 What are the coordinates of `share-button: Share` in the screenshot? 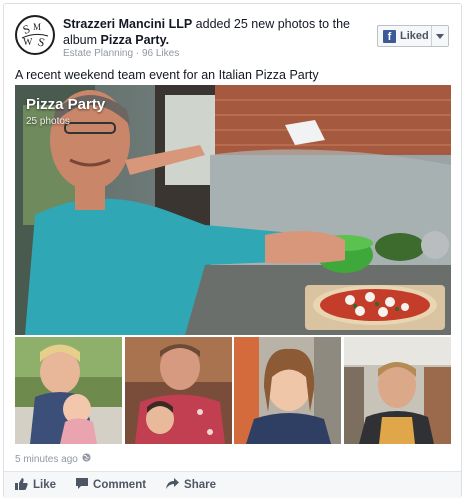 It's located at (191, 485).